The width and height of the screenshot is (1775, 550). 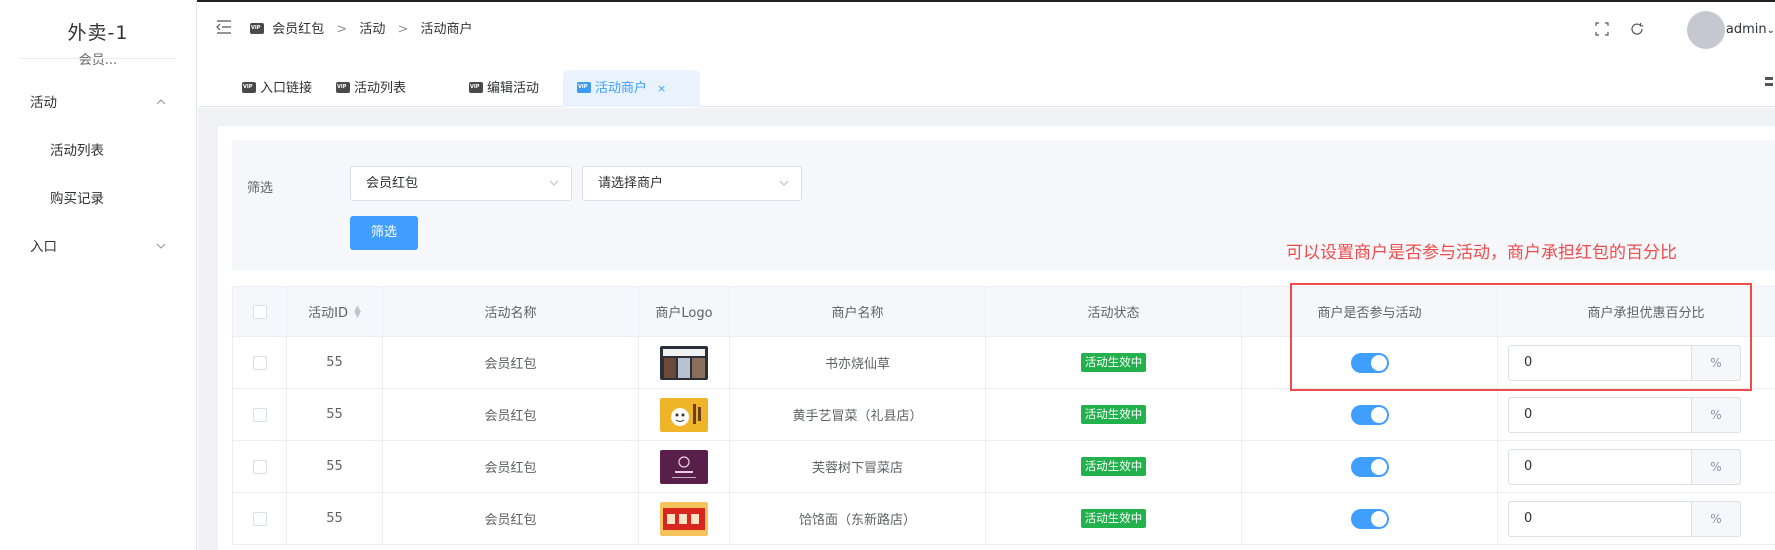 What do you see at coordinates (461, 183) in the screenshot?
I see `activity-select: 会员红包` at bounding box center [461, 183].